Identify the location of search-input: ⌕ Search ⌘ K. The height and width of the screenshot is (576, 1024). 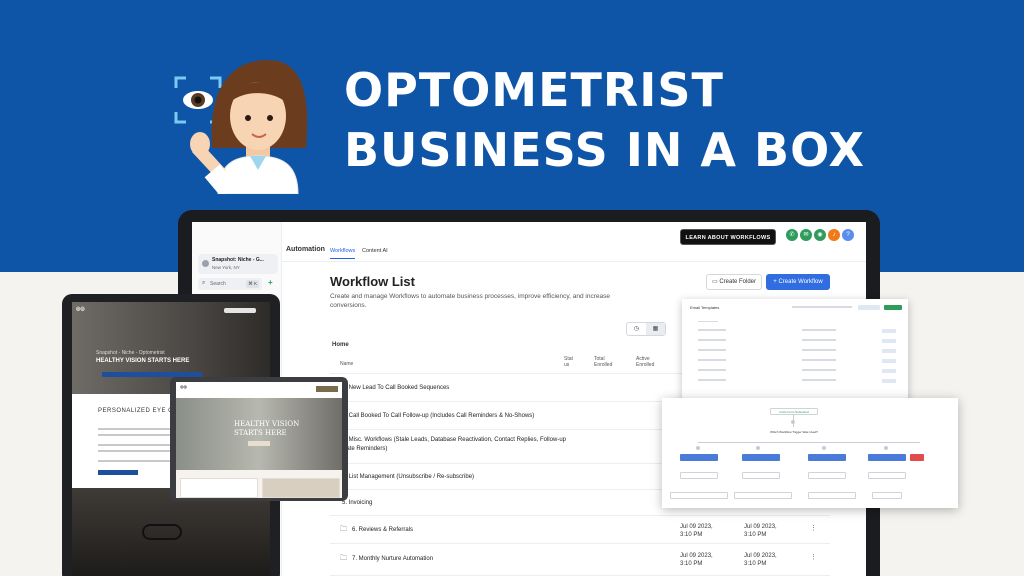
(230, 284).